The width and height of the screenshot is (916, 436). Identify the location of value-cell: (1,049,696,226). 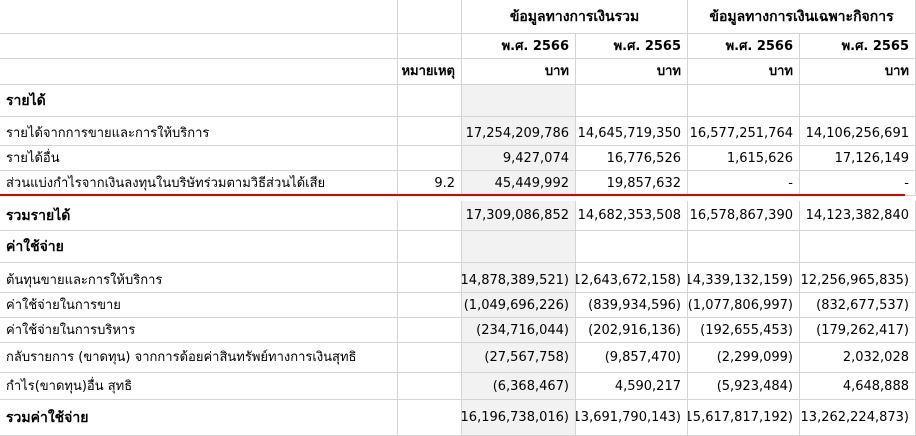
(519, 305).